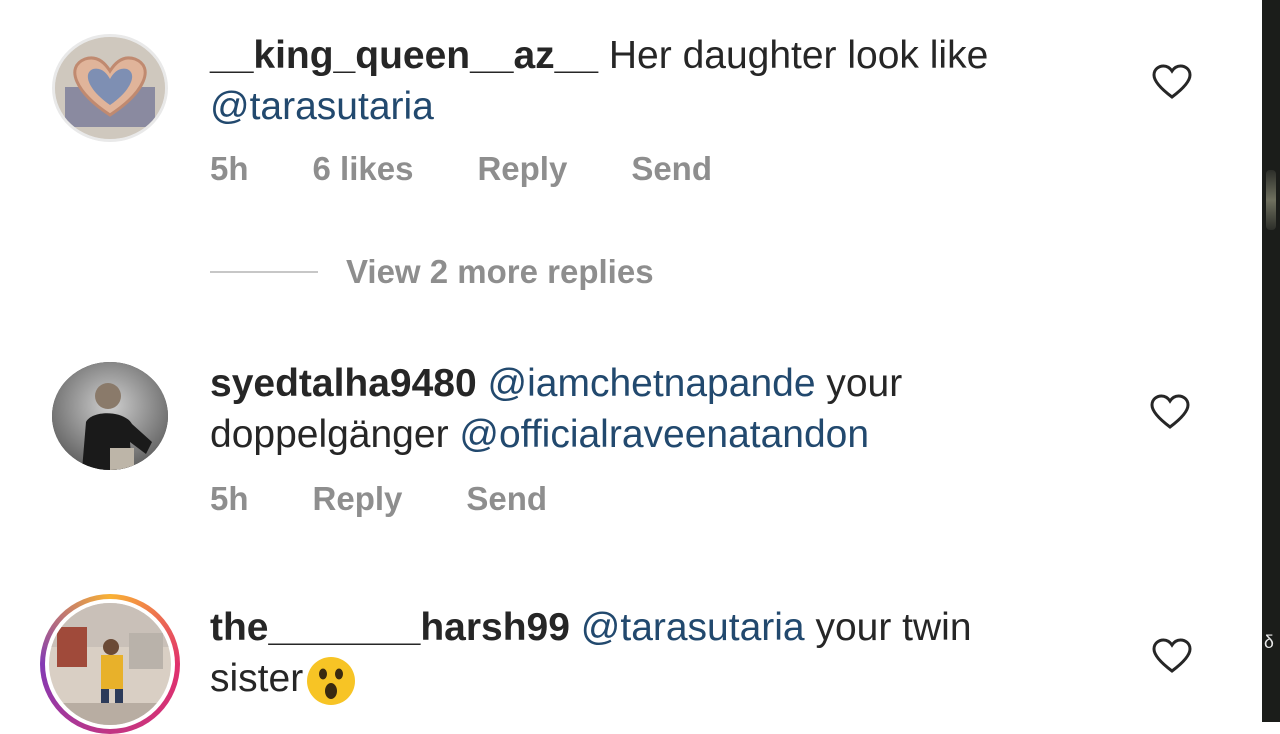 The width and height of the screenshot is (1280, 734). I want to click on avatar-story-ring, so click(110, 664).